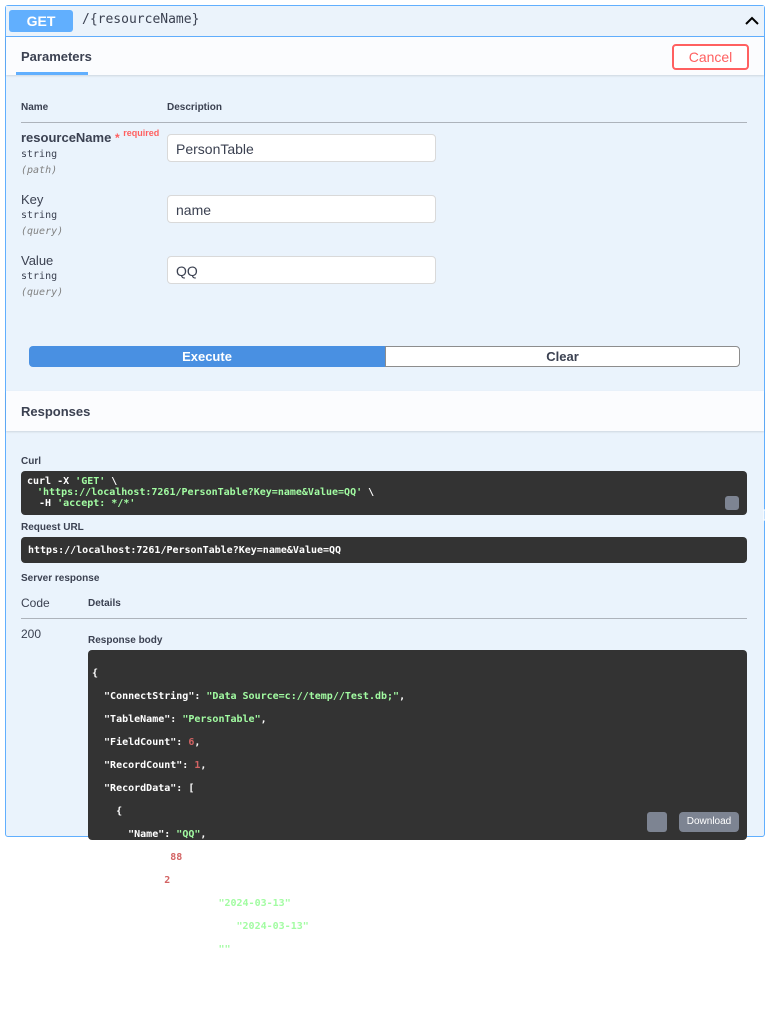 This screenshot has width=770, height=1024. I want to click on description-column-header: Description, so click(195, 107).